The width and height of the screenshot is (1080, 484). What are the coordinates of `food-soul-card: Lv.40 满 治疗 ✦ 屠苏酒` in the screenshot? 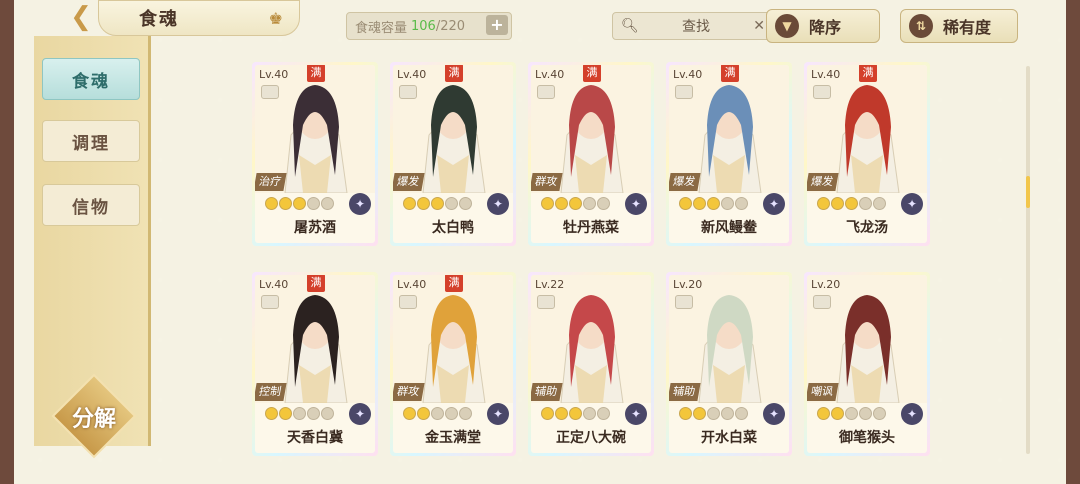 It's located at (315, 154).